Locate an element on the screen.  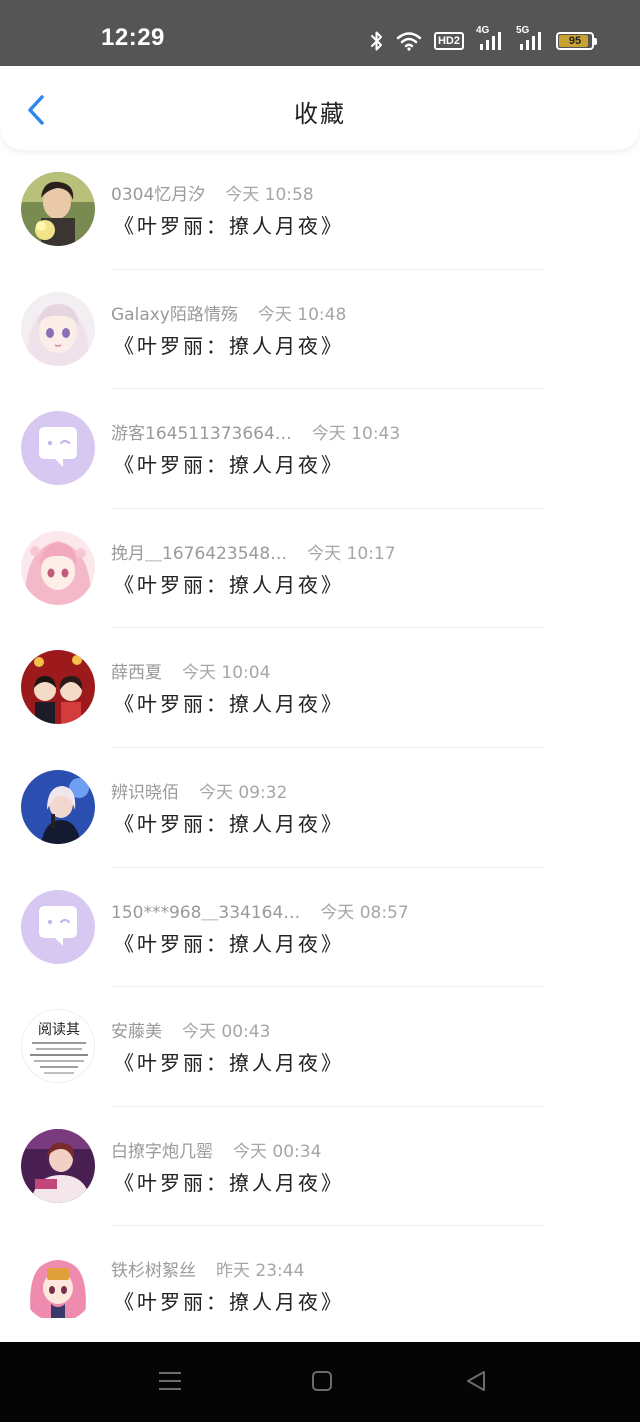
row-user-name: 0304忆月汐 is located at coordinates (158, 195).